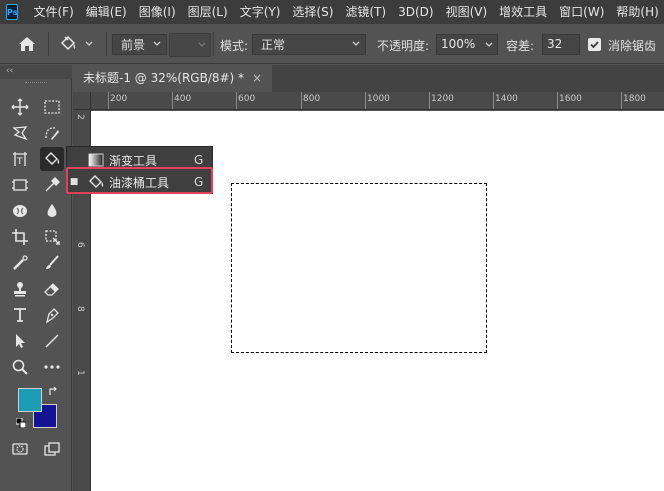 Image resolution: width=664 pixels, height=491 pixels. I want to click on tool-preset-picker, so click(79, 44).